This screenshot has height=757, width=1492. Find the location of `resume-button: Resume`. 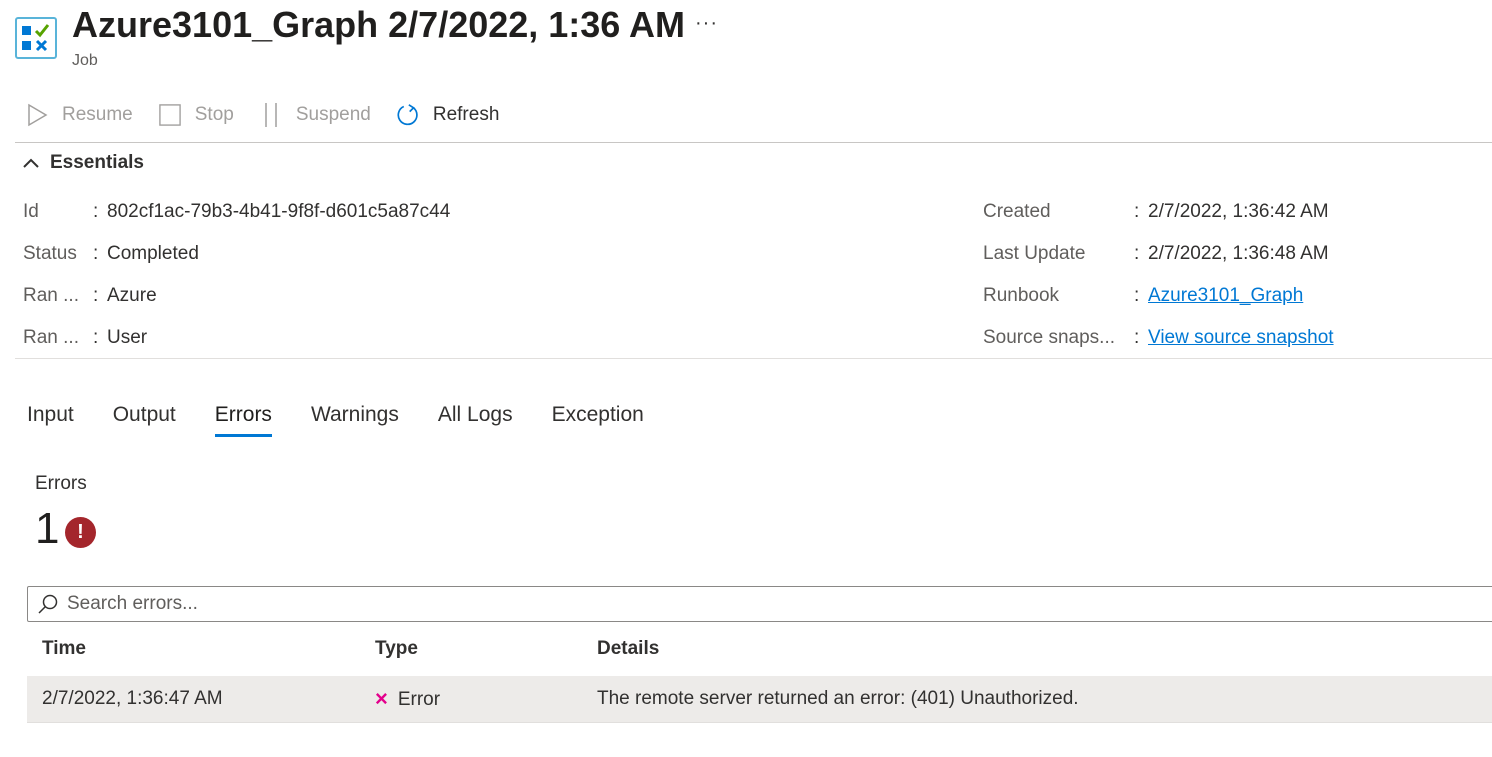

resume-button: Resume is located at coordinates (79, 115).